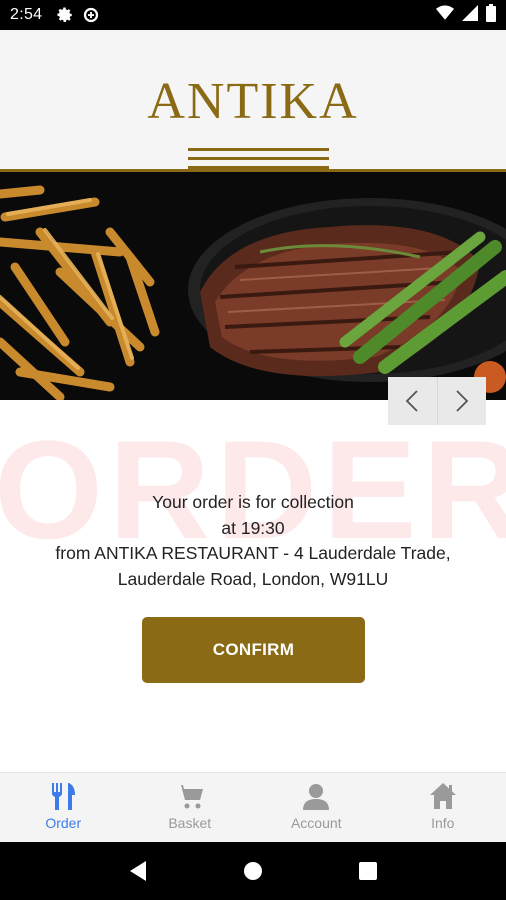 The image size is (506, 900). Describe the element at coordinates (445, 15) in the screenshot. I see `wifi-icon` at that location.